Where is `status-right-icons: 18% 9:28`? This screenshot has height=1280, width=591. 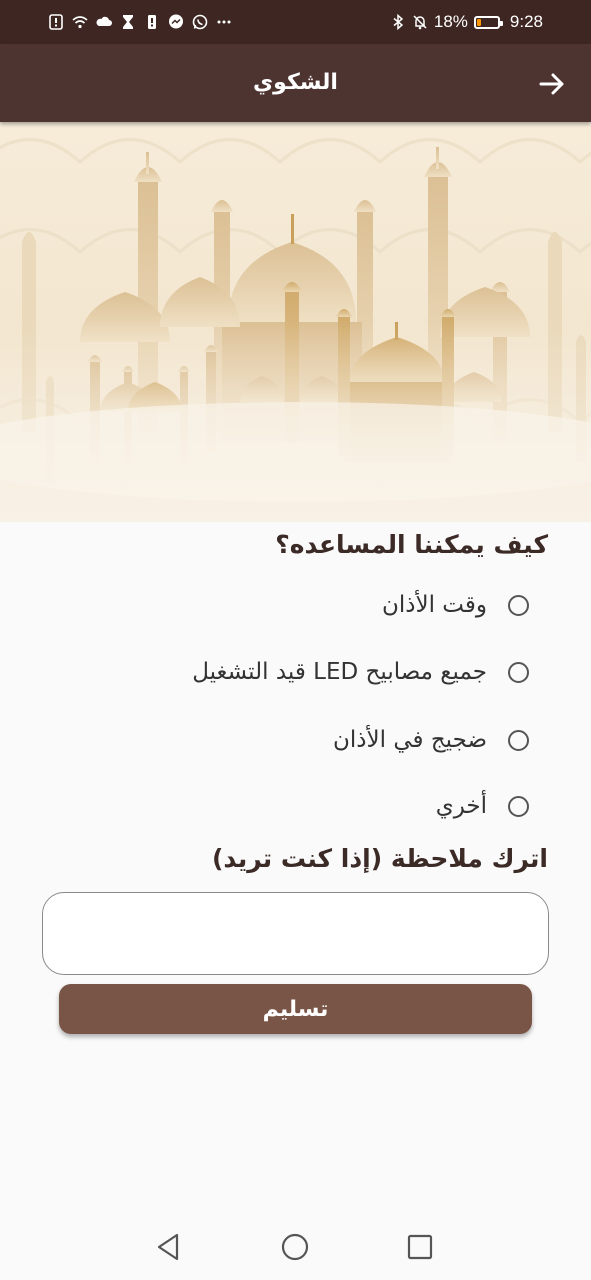
status-right-icons: 18% 9:28 is located at coordinates (466, 22).